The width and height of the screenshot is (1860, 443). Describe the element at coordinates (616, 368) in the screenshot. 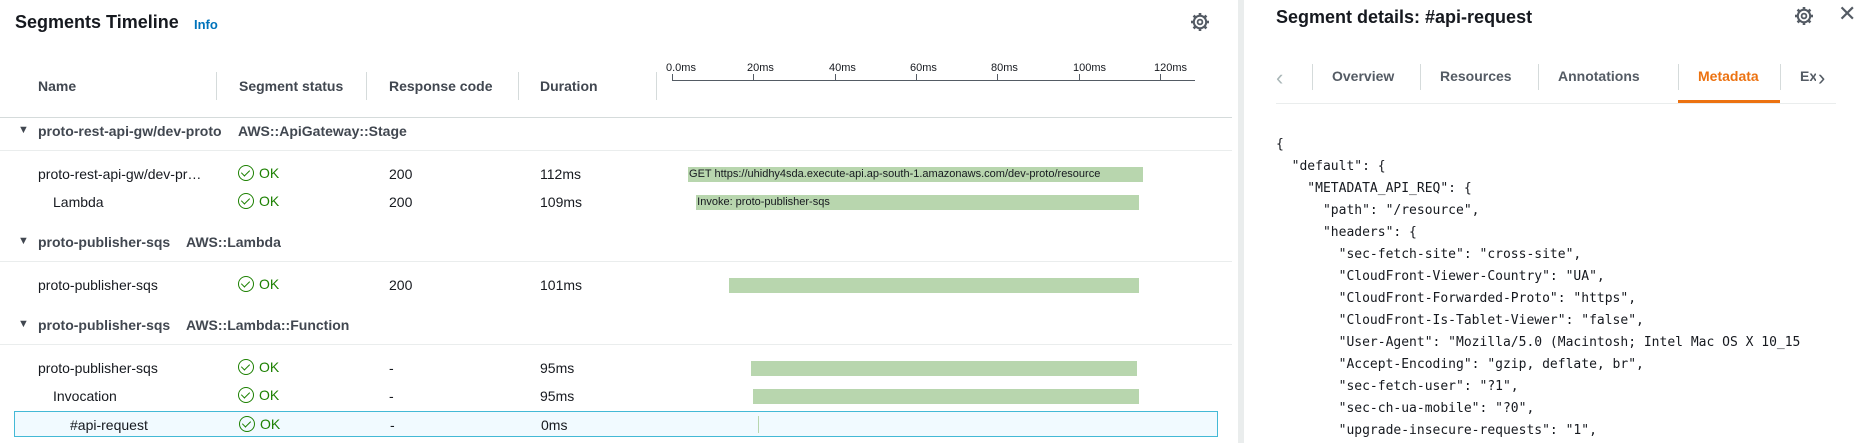

I see `segment-row: proto-publisher-sqs OK - 95ms` at that location.